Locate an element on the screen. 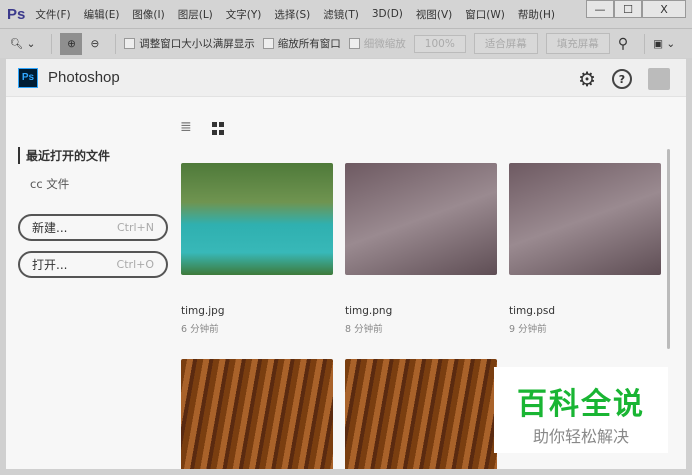  avatar is located at coordinates (659, 79).